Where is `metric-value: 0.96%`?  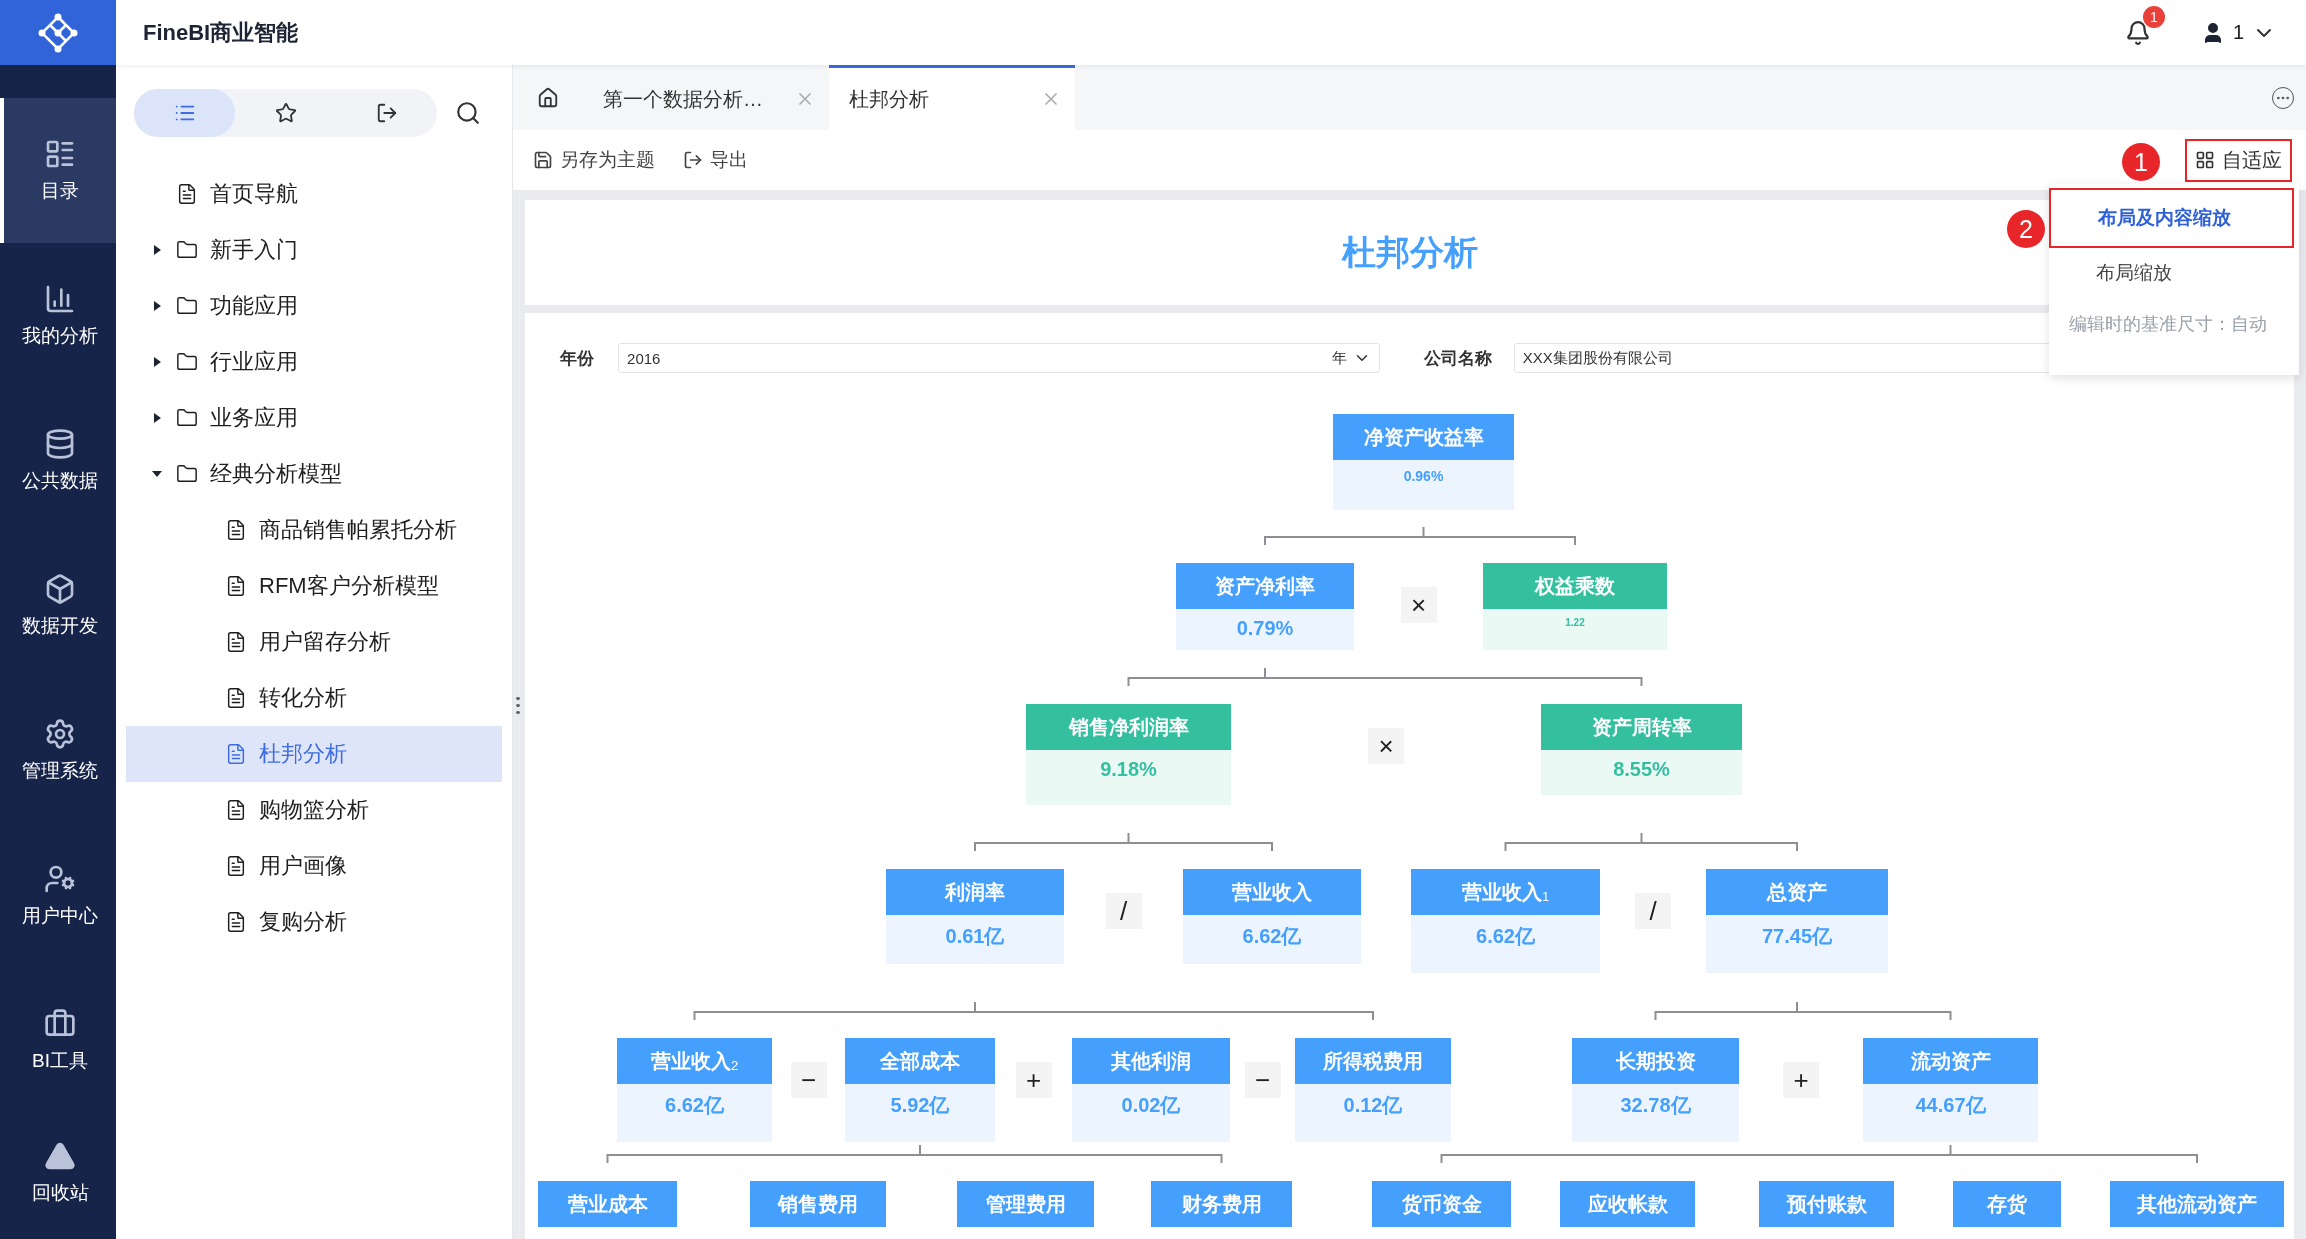
metric-value: 0.96% is located at coordinates (1423, 485).